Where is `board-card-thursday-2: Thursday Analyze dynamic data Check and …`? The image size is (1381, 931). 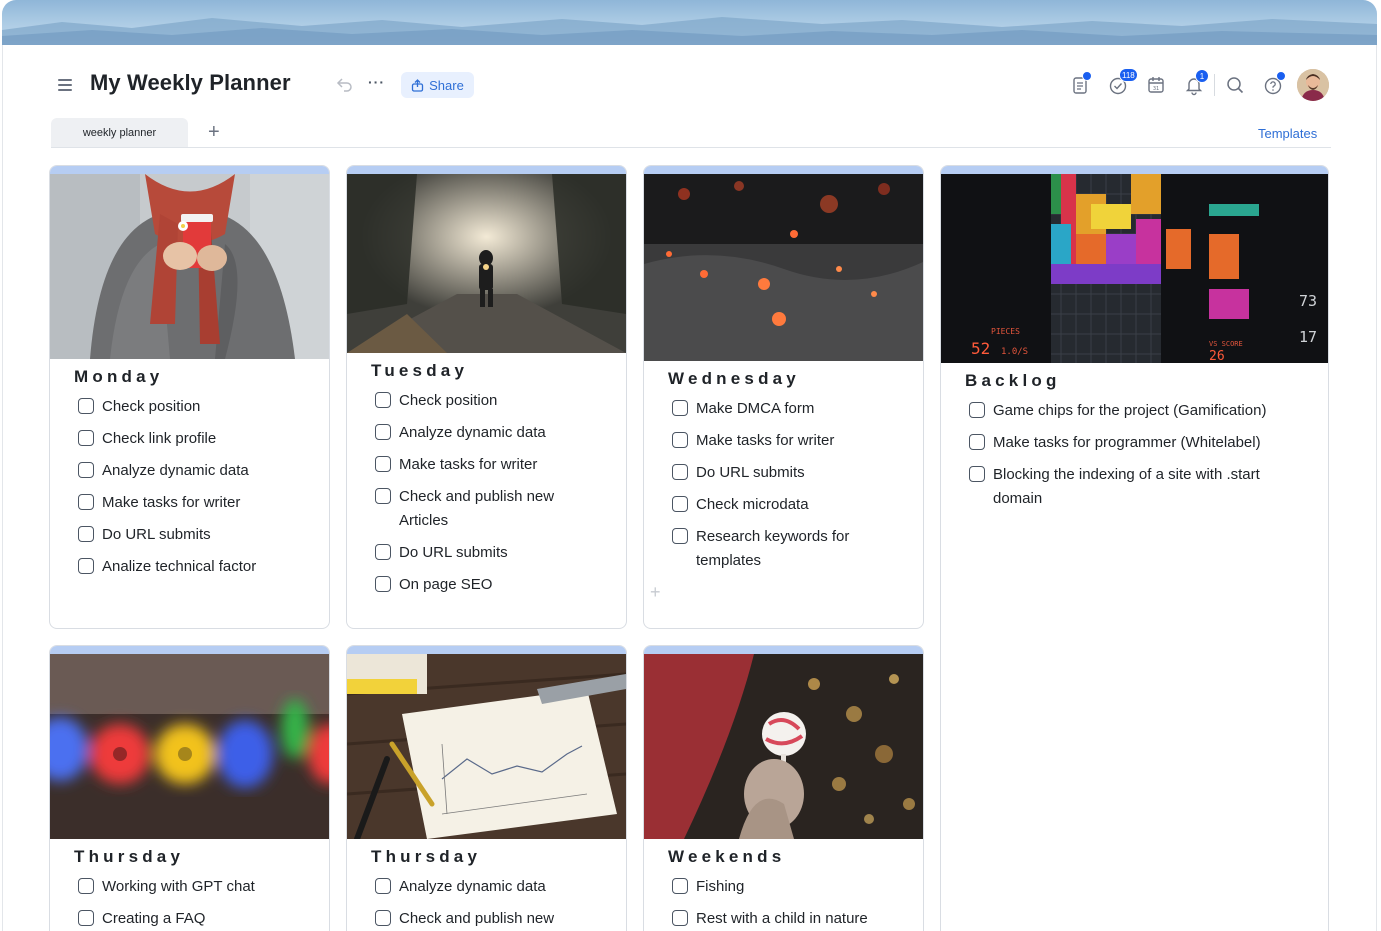
board-card-thursday-2: Thursday Analyze dynamic data Check and … is located at coordinates (486, 788).